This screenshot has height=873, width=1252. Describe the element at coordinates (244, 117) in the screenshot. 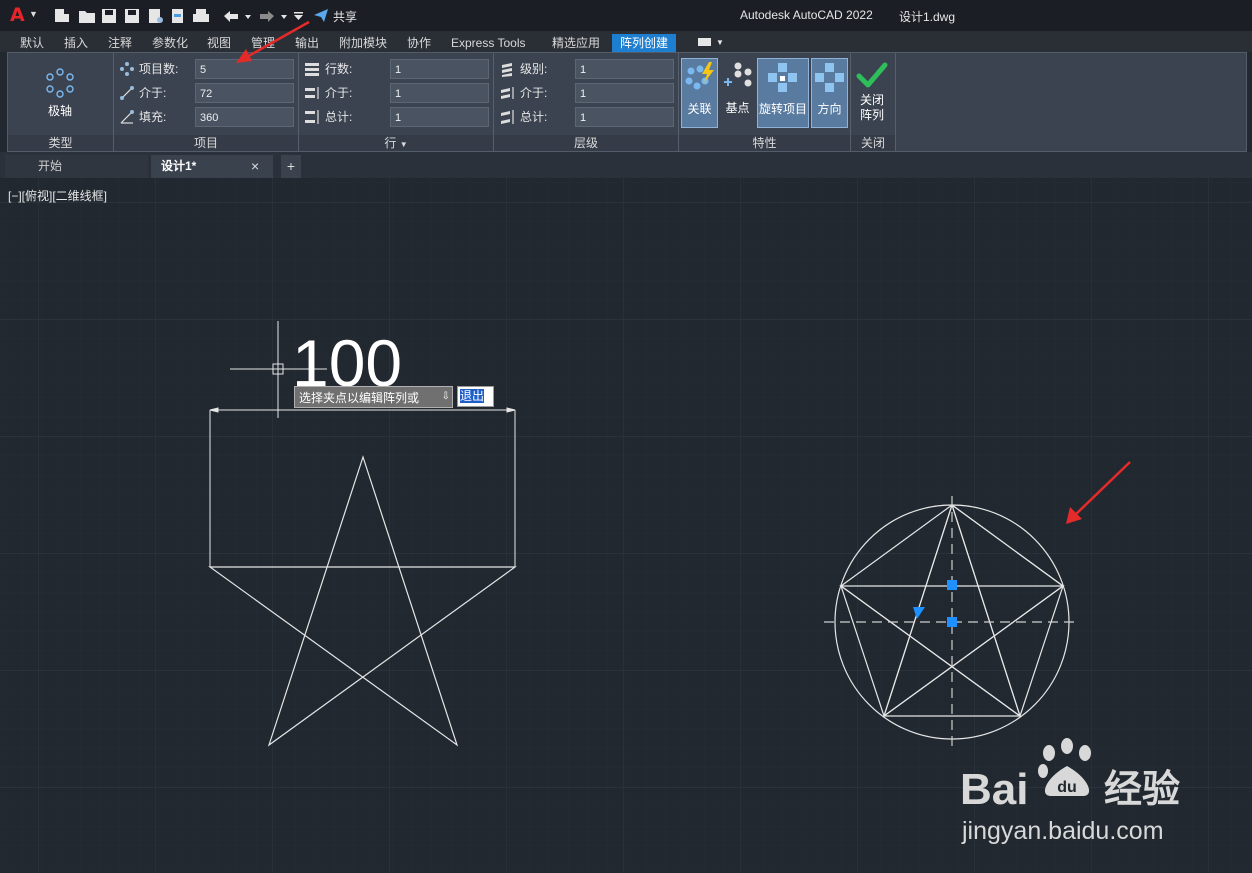

I see `fill-field: 360` at that location.